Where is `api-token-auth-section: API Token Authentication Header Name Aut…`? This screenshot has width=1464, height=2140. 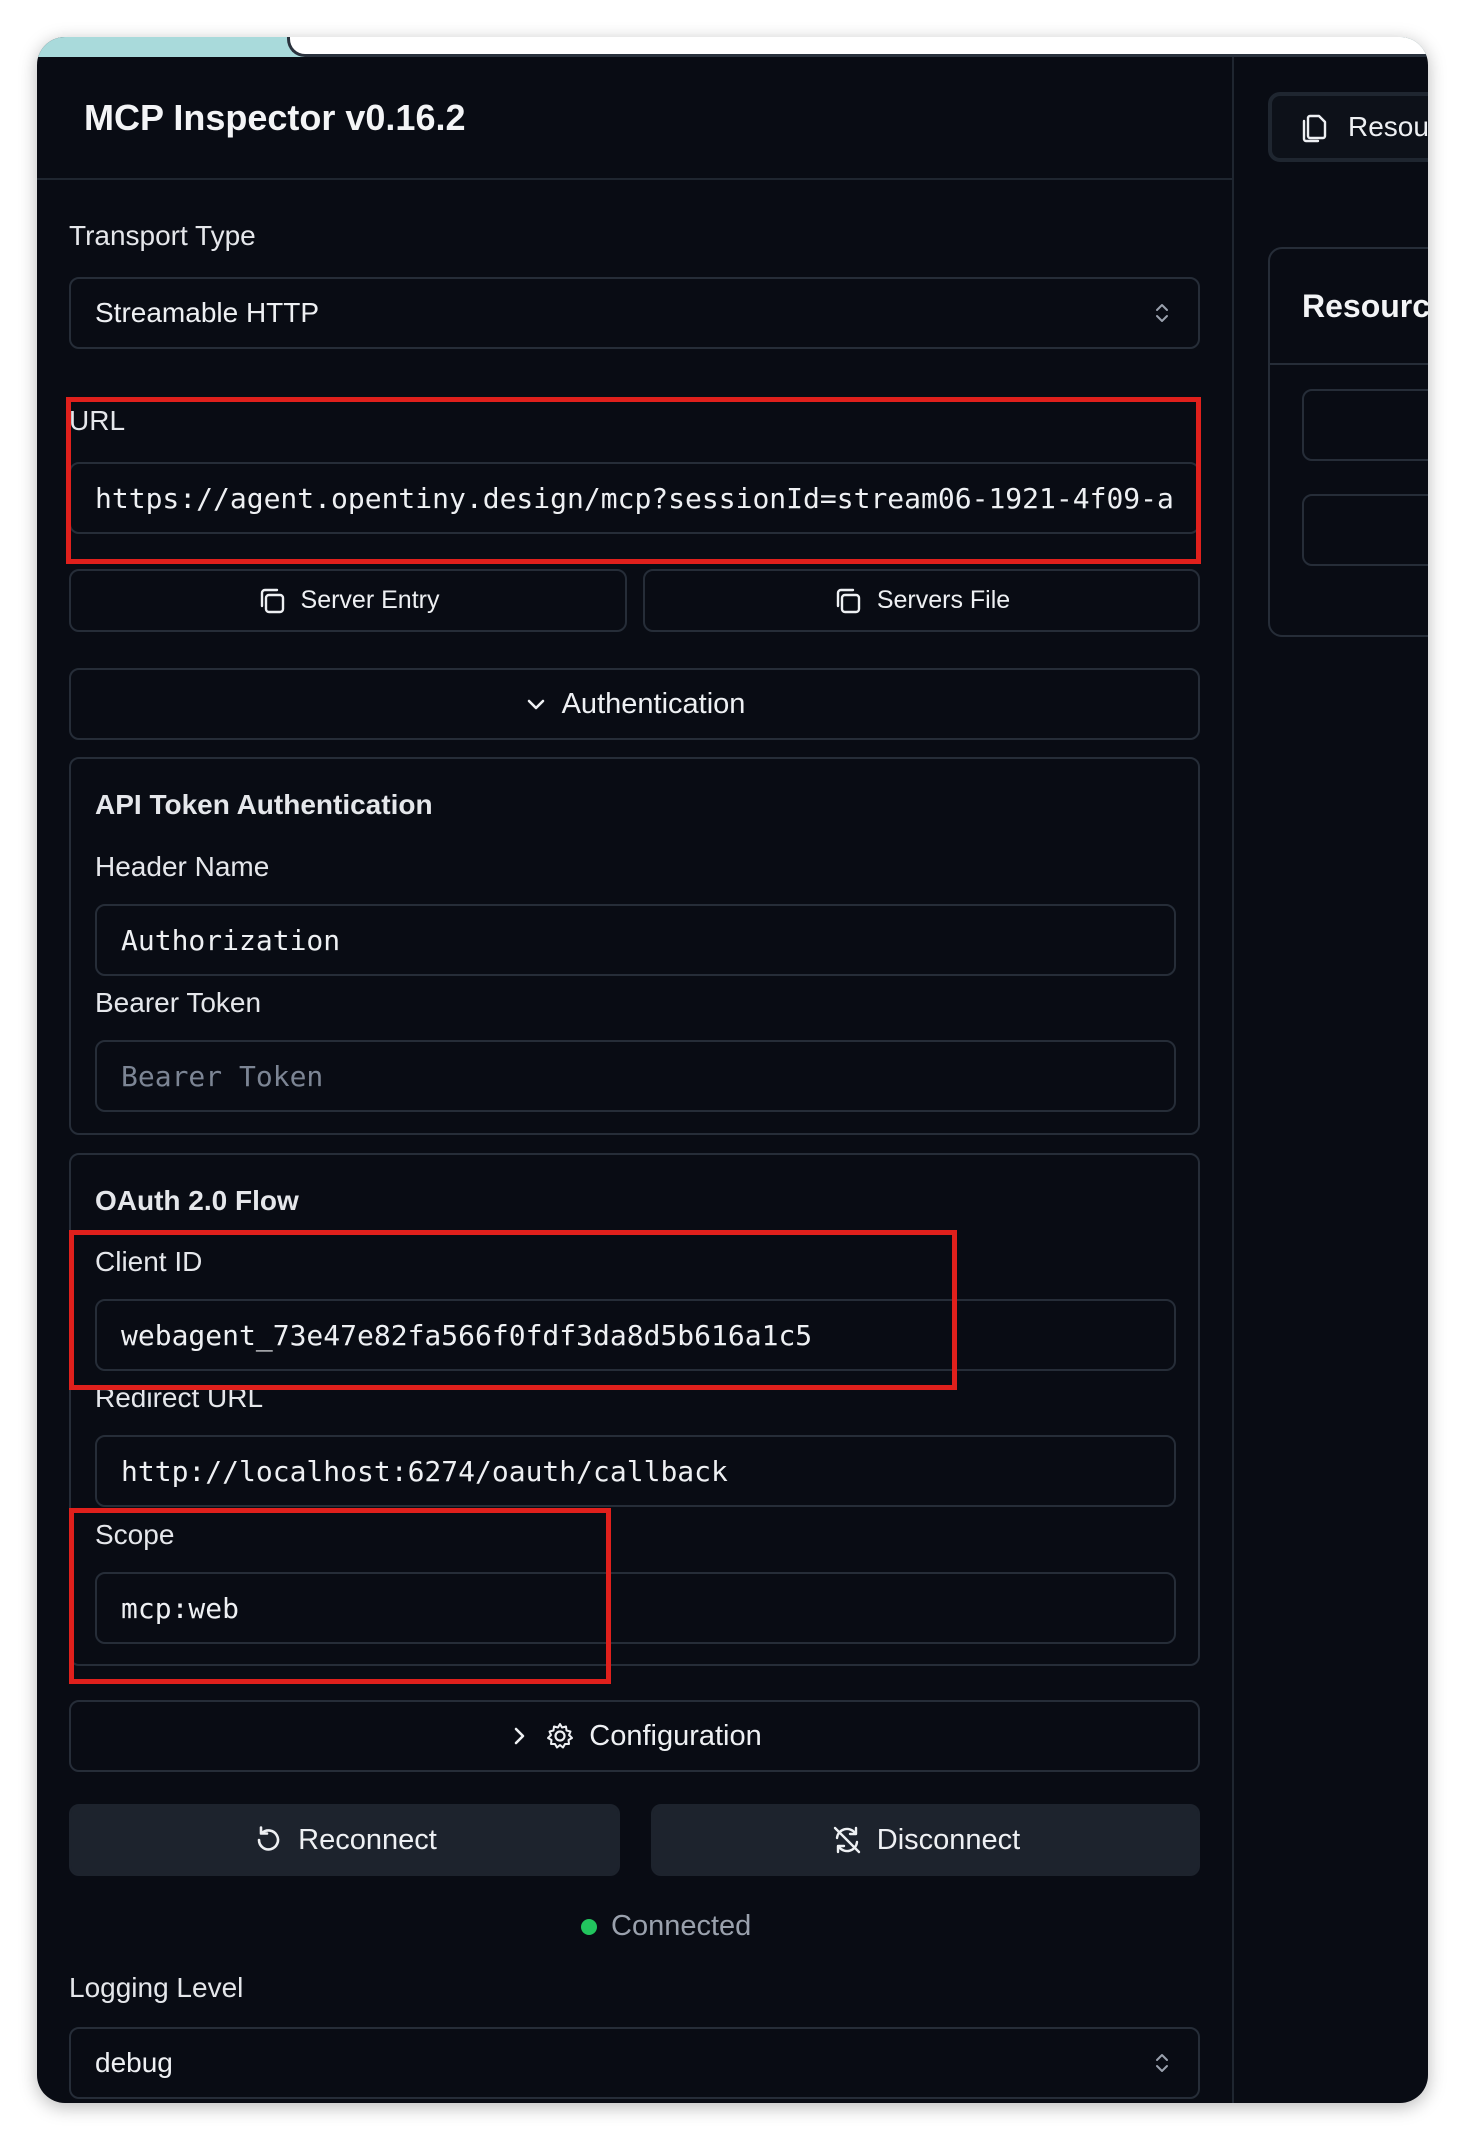
api-token-auth-section: API Token Authentication Header Name Aut… is located at coordinates (634, 946).